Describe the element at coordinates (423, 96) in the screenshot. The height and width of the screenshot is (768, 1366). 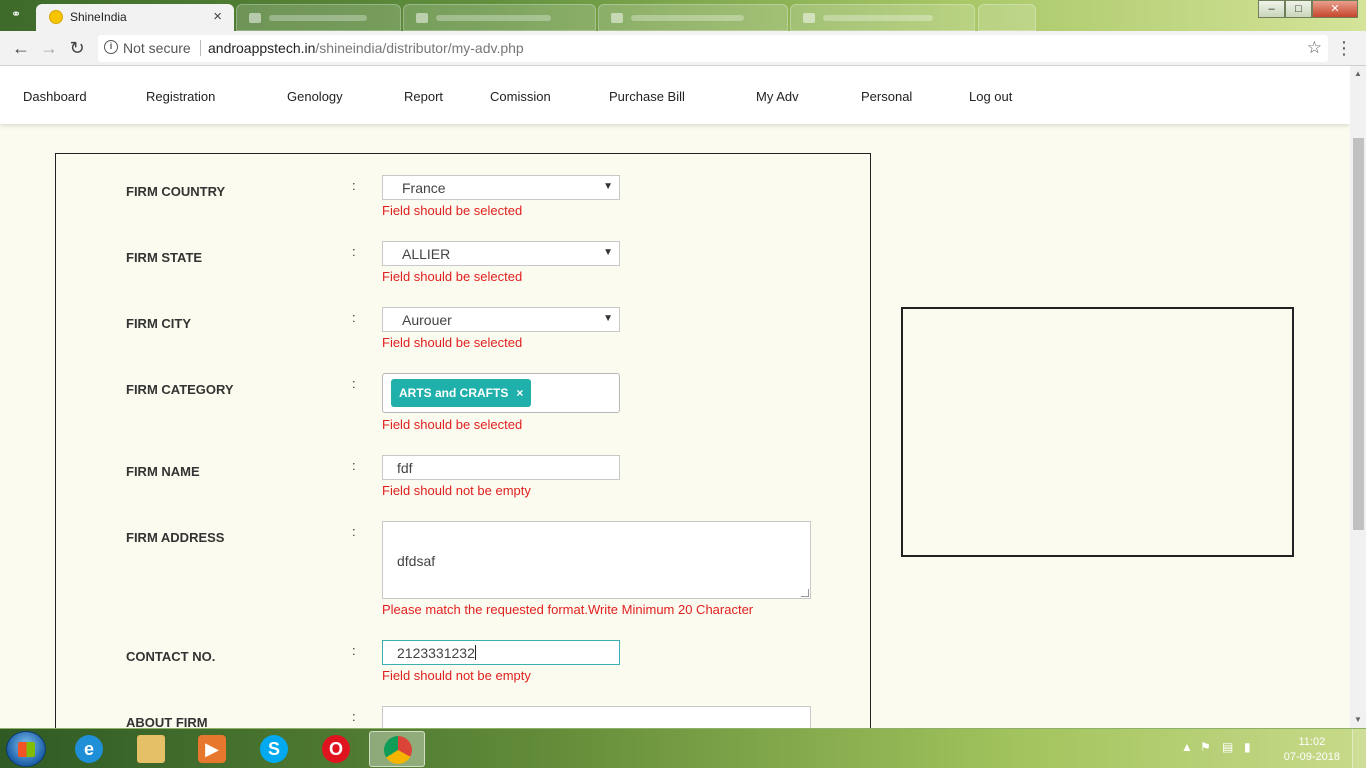
I see `nav-report: Report` at that location.